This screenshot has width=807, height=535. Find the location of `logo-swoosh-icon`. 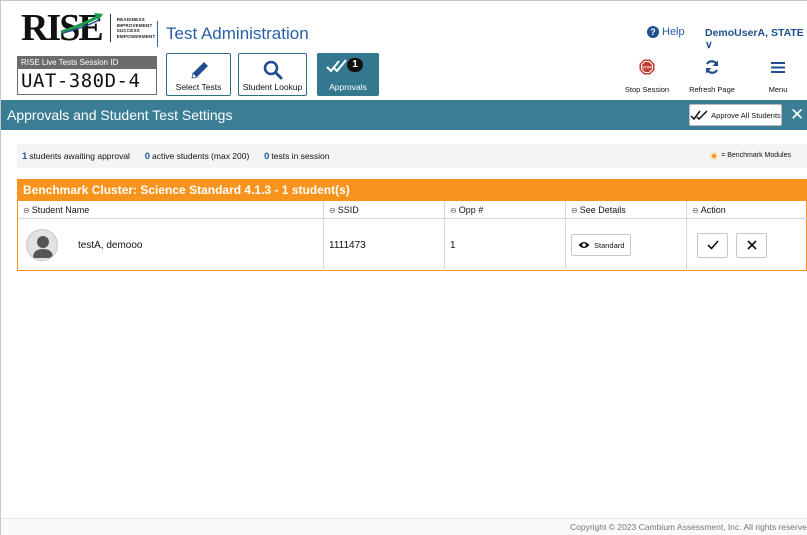

logo-swoosh-icon is located at coordinates (81, 23).